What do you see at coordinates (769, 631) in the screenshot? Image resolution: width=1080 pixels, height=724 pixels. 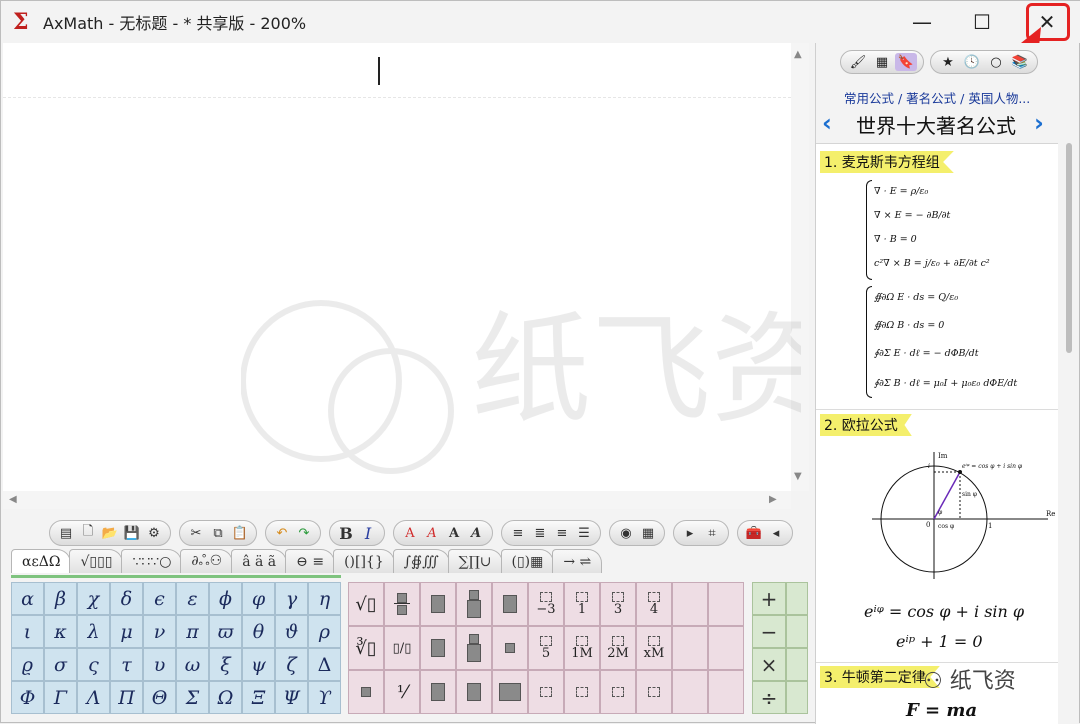 I see `minus-operator: −` at bounding box center [769, 631].